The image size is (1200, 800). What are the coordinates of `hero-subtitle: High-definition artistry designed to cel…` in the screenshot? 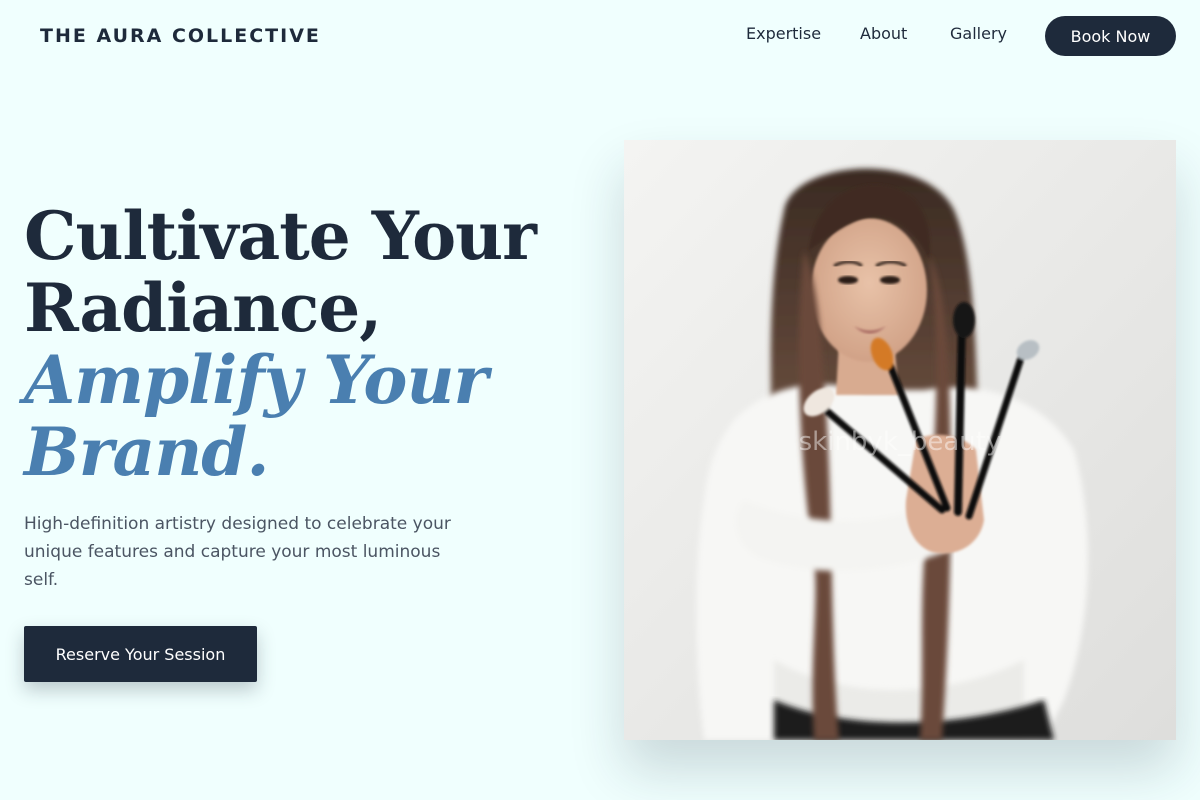 It's located at (237, 552).